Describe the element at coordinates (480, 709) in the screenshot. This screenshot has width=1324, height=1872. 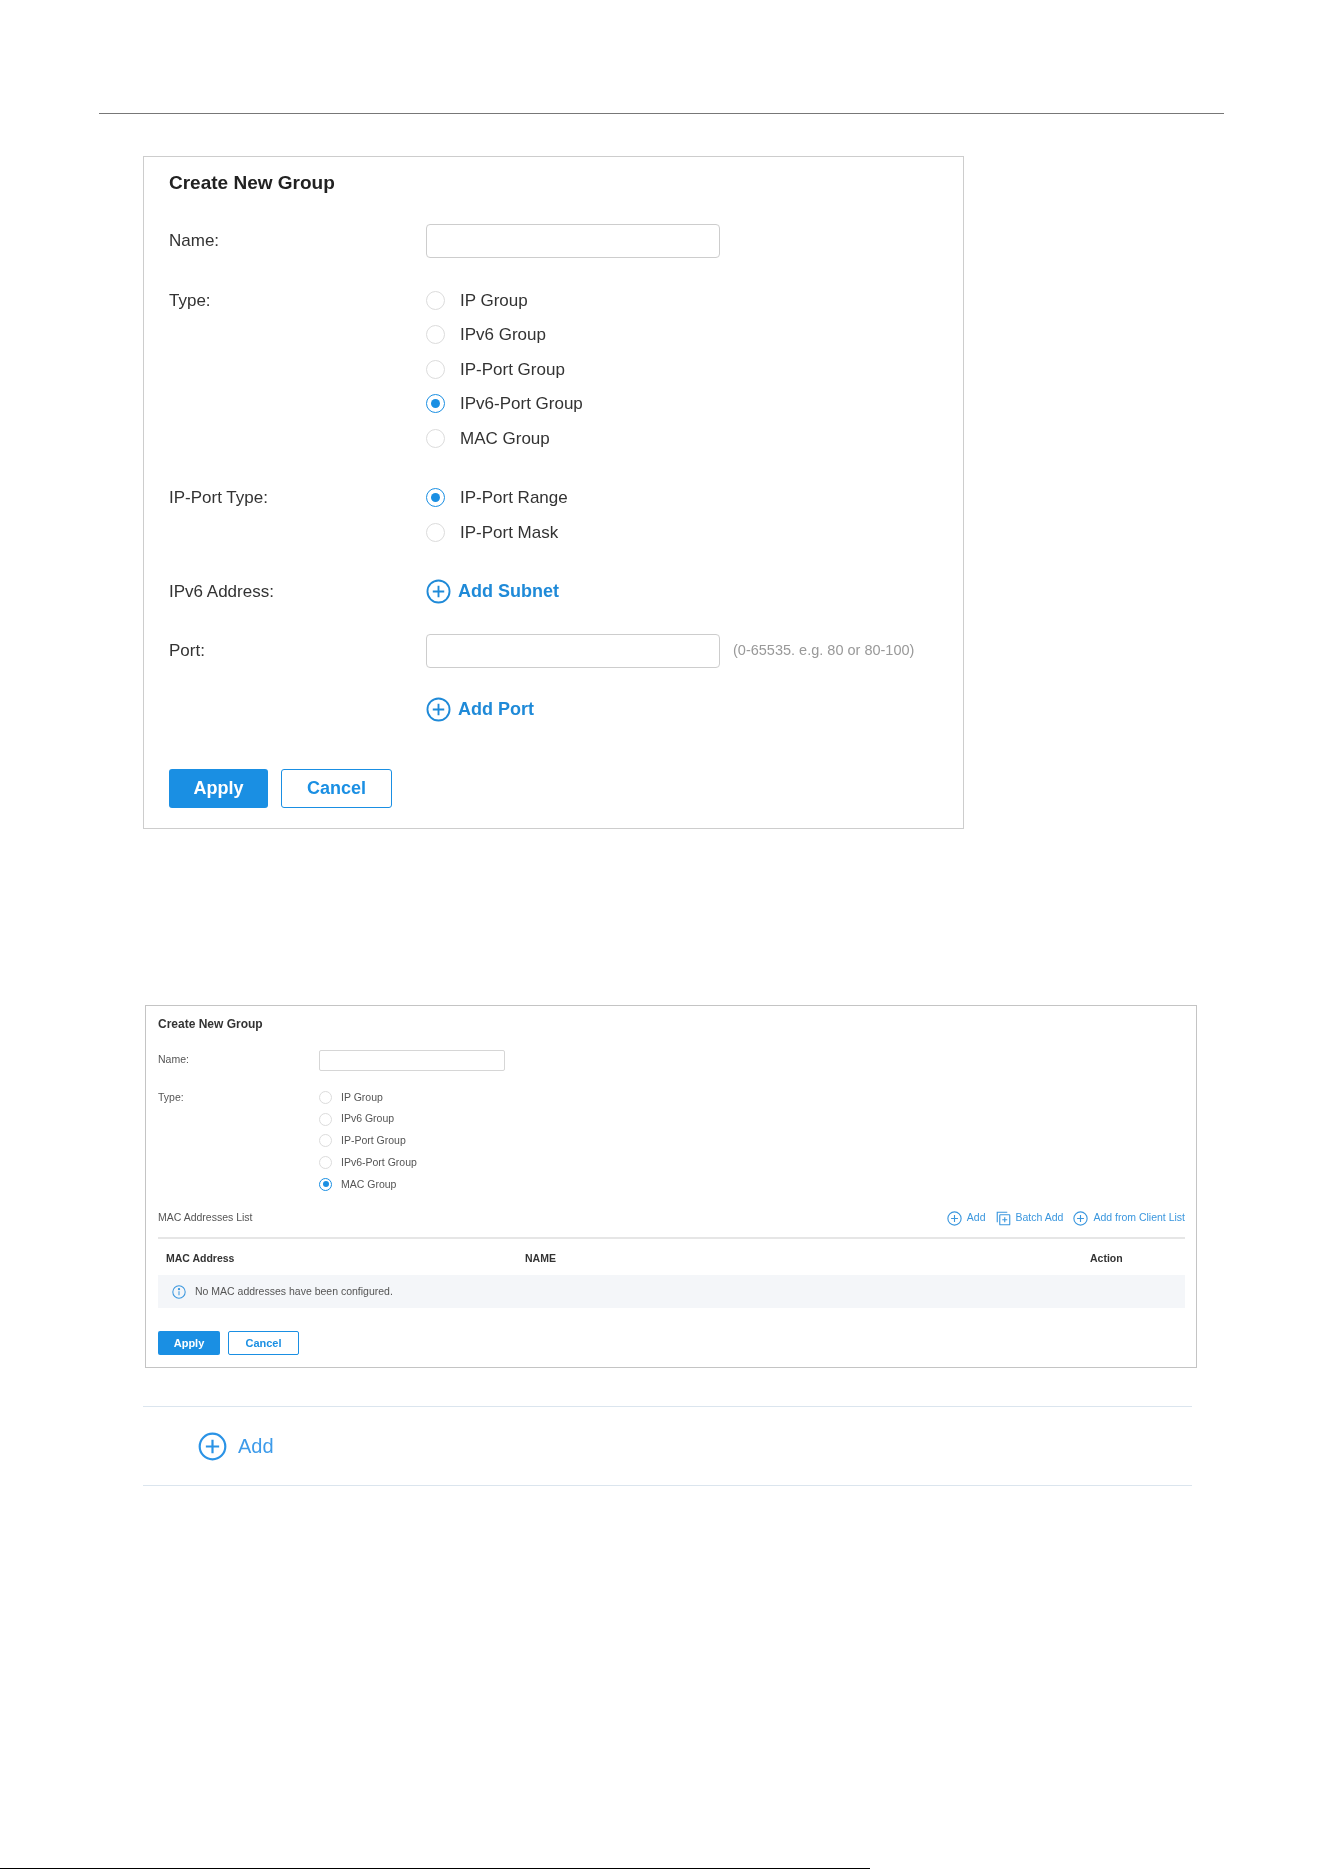
I see `add-link: Add Port` at that location.